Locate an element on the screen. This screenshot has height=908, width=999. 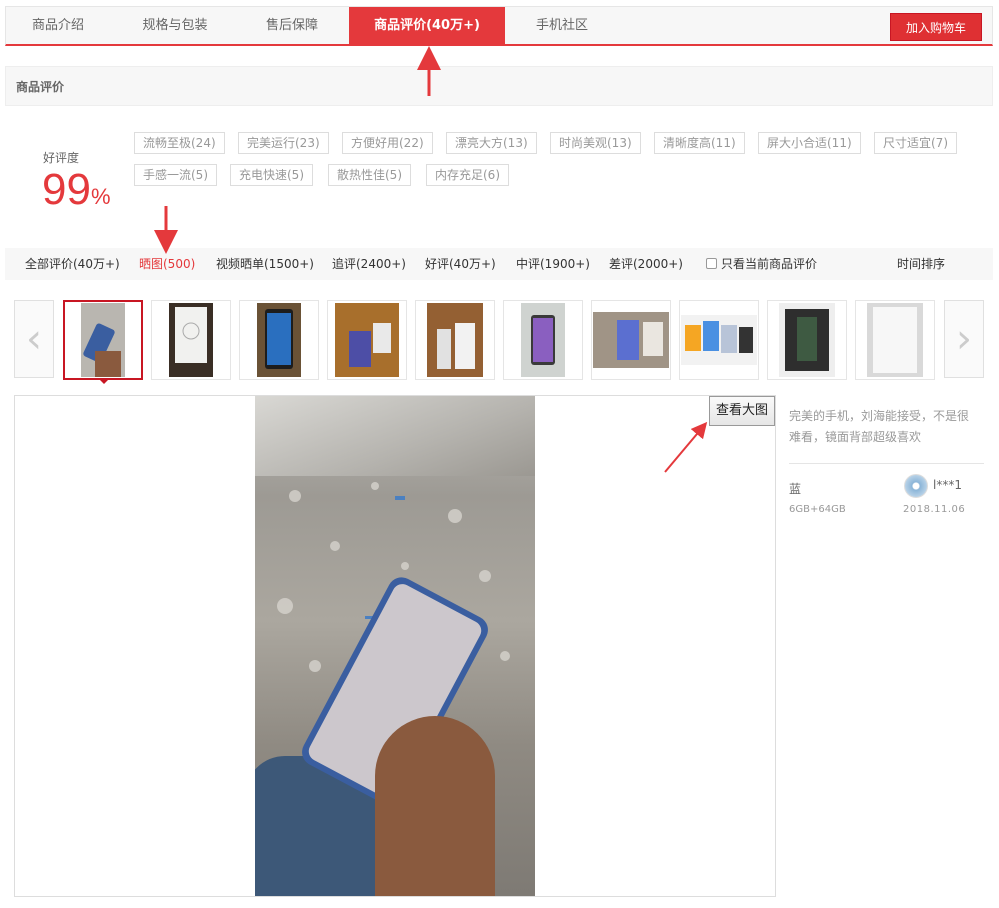
review-tag: 内存充足(6) is located at coordinates (467, 175).